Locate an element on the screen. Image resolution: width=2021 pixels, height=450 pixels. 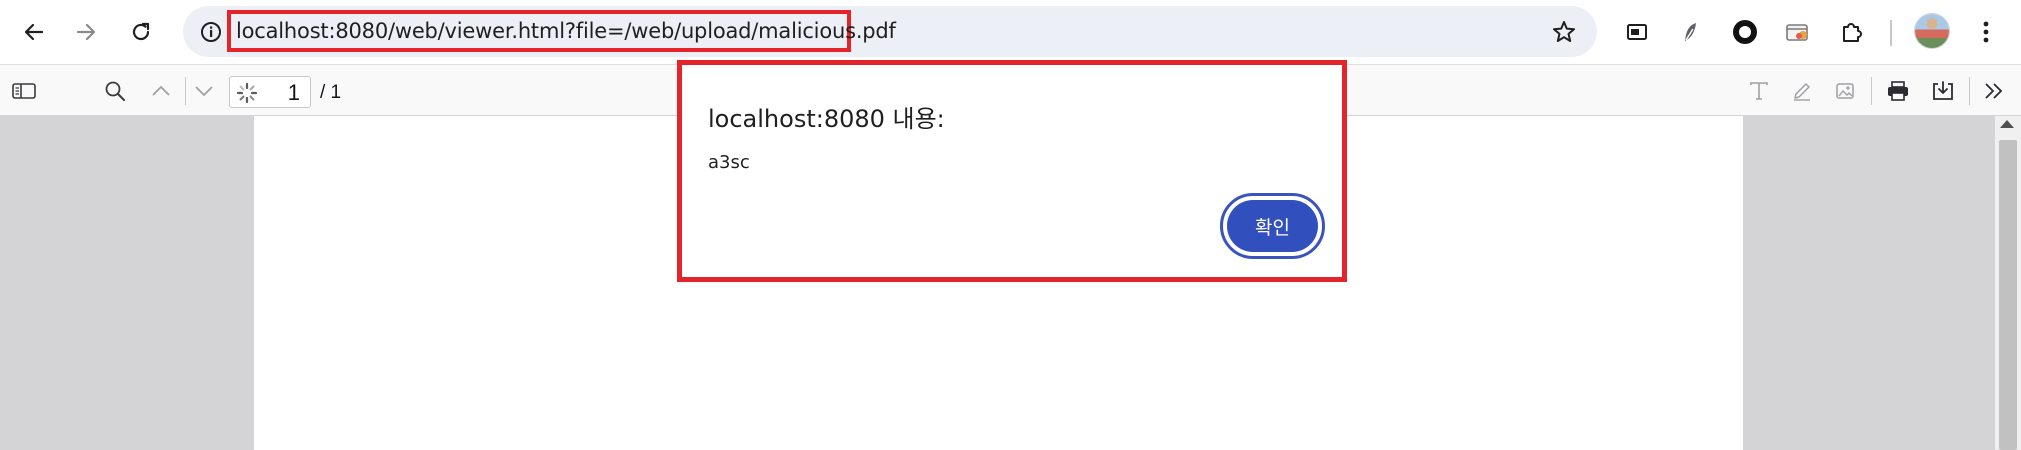
draw-tool-icon is located at coordinates (1802, 92).